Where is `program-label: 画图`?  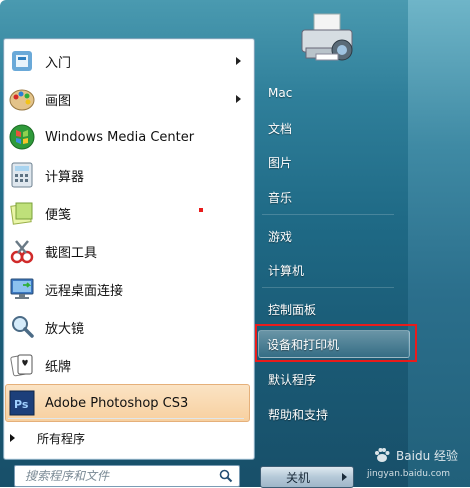
program-label: 画图 is located at coordinates (58, 101).